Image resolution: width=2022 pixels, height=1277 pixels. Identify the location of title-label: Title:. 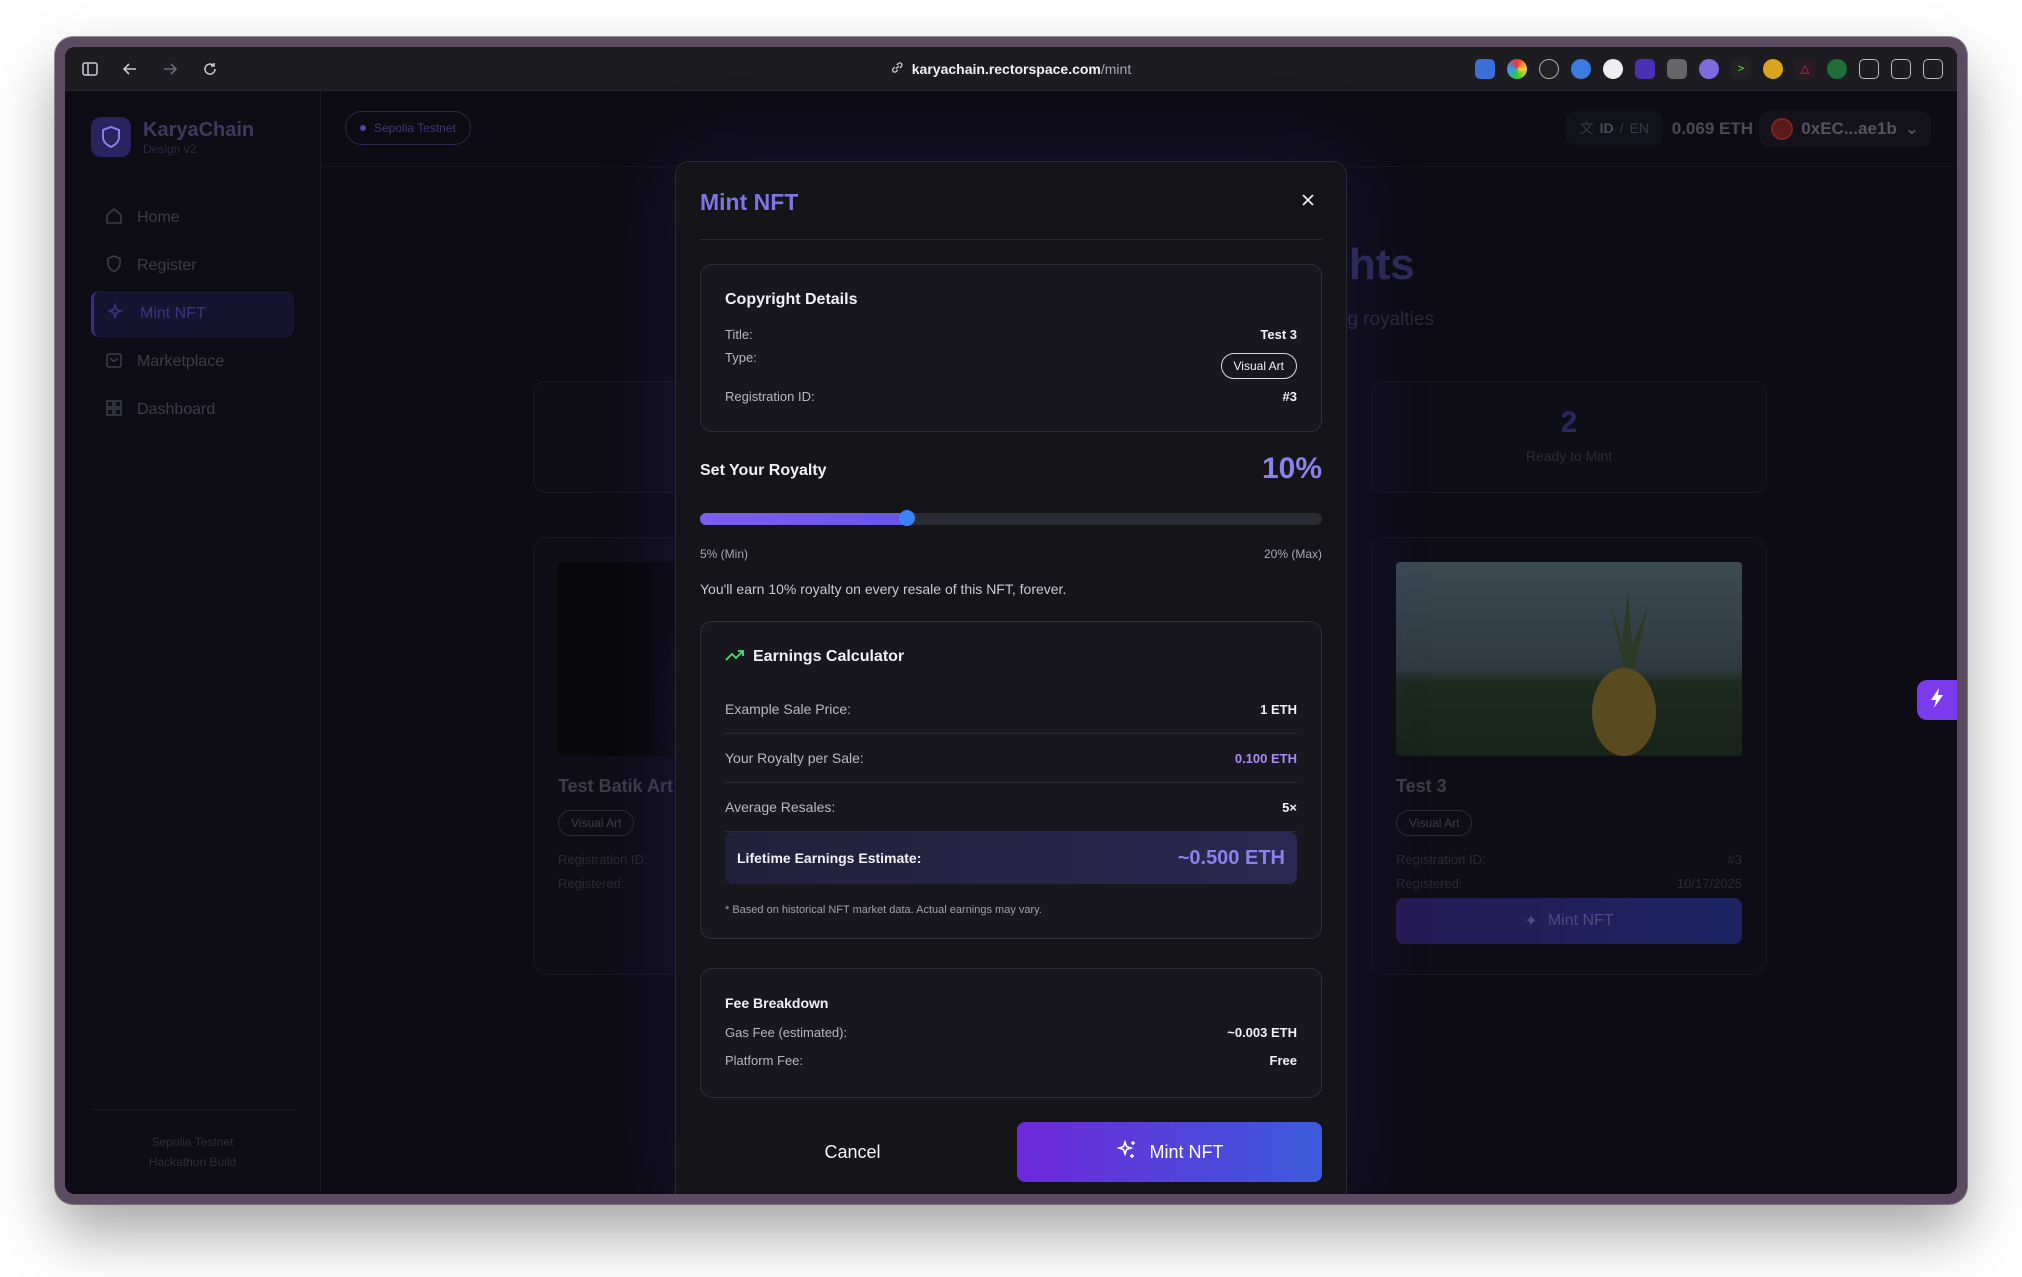
(739, 334).